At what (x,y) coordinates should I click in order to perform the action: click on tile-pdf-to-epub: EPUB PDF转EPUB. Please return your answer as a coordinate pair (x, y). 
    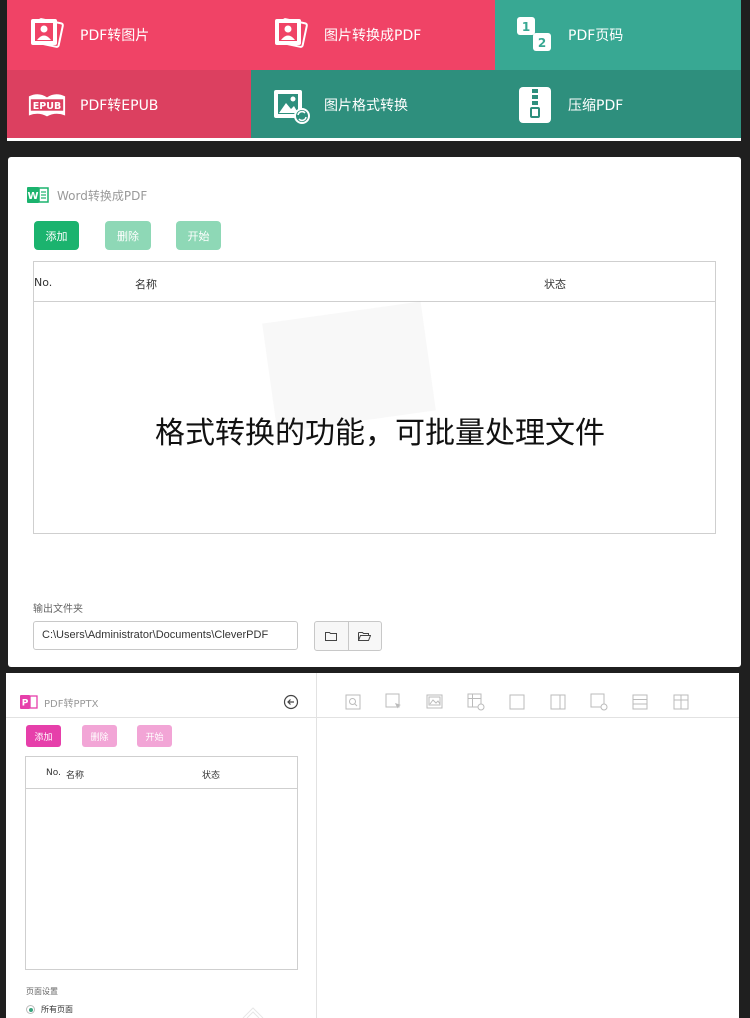
    Looking at the image, I should click on (129, 105).